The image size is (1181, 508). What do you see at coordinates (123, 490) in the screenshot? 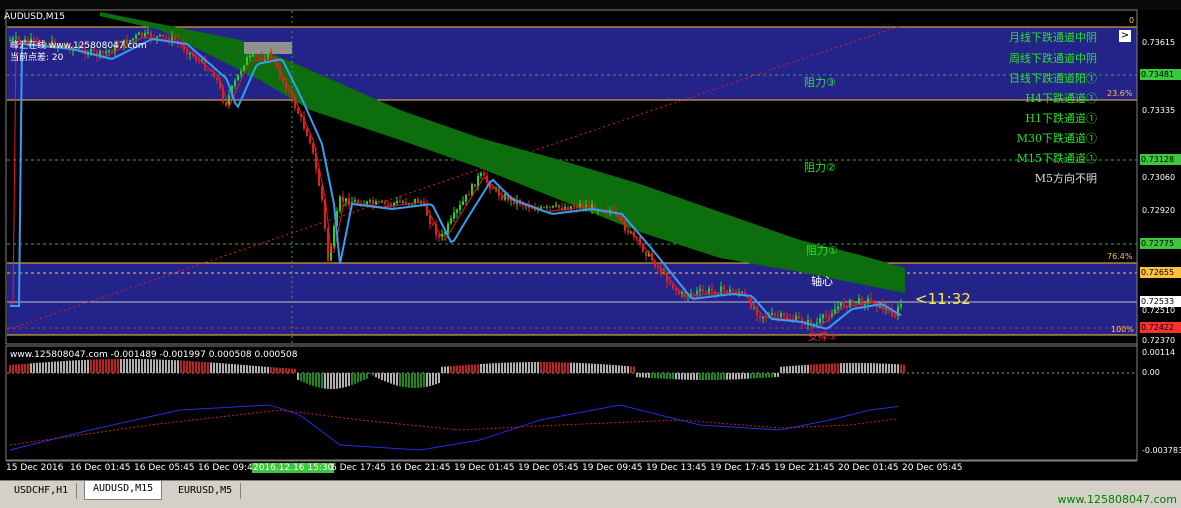
I see `tab-audusd: AUDUSD,M15` at bounding box center [123, 490].